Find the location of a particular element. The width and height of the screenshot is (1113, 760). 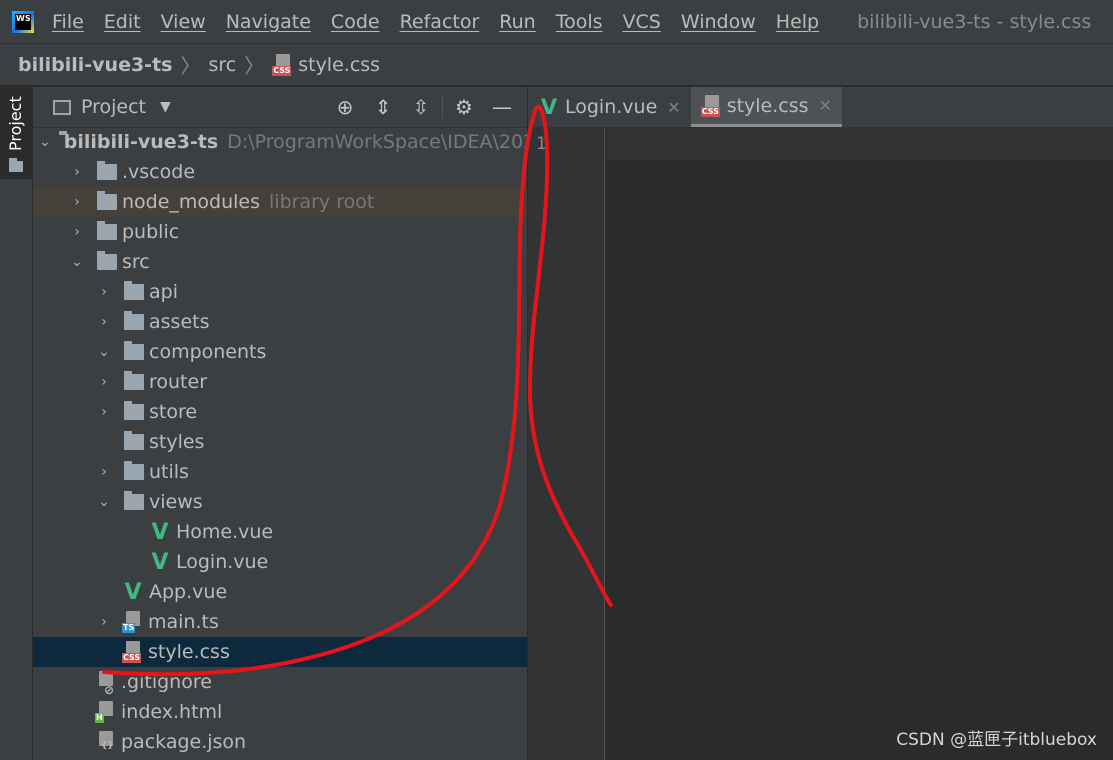

project-tool-tab-label: Project is located at coordinates (15, 123).